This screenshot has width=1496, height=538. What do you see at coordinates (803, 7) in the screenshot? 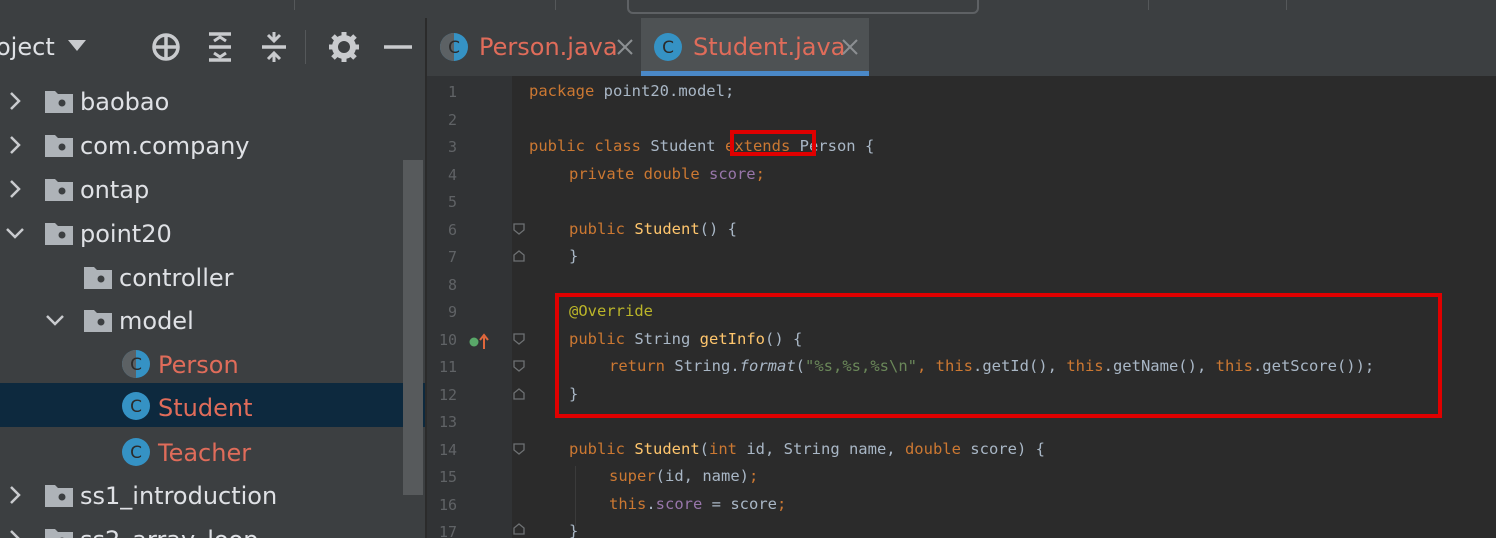
I see `navigation-bar-fragment` at bounding box center [803, 7].